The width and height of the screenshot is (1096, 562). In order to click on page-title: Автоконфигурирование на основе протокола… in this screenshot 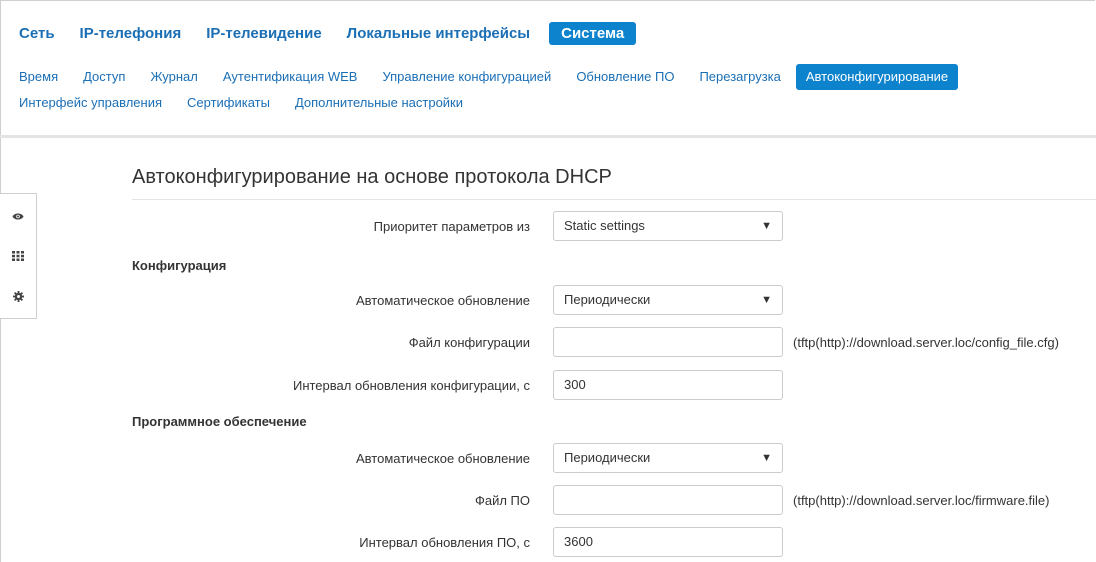, I will do `click(372, 177)`.